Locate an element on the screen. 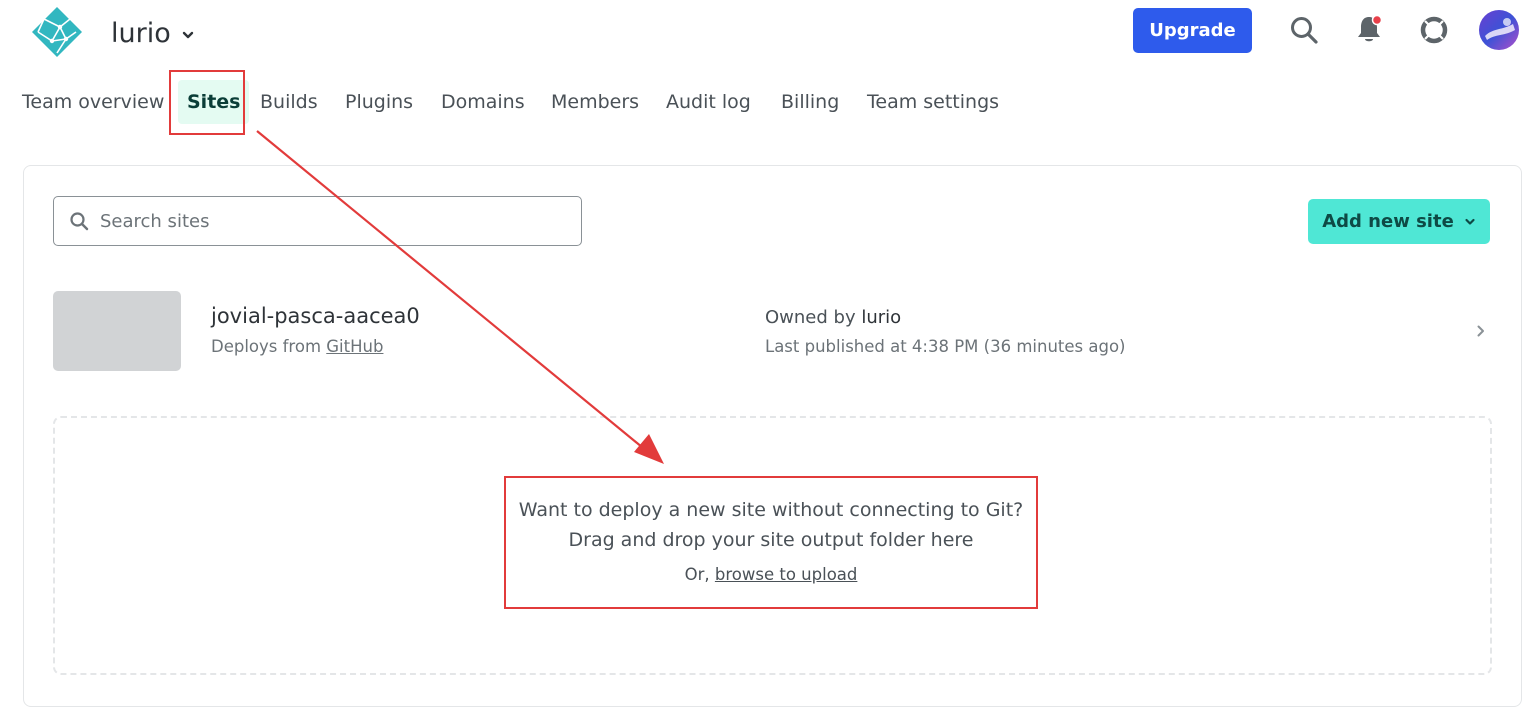  site-owner: Owned by lurio is located at coordinates (833, 317).